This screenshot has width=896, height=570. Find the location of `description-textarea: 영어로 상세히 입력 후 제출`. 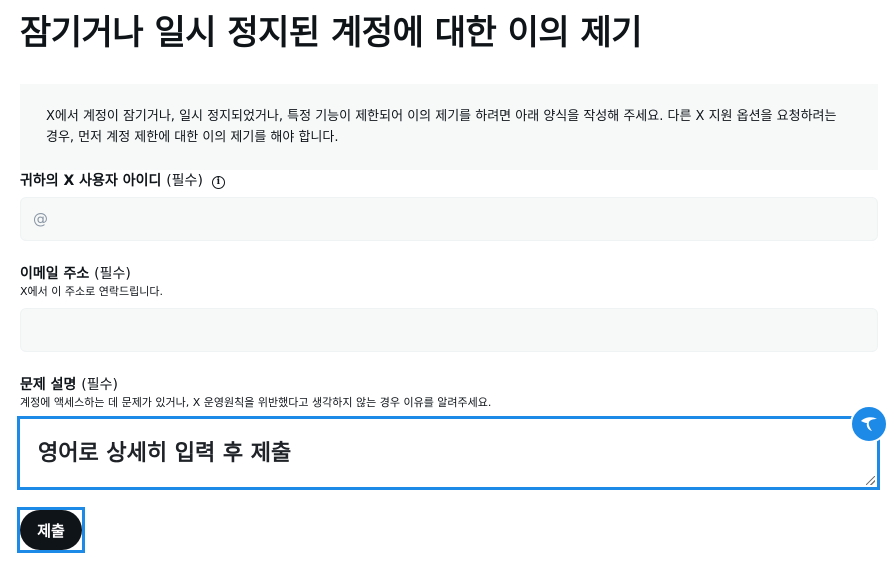

description-textarea: 영어로 상세히 입력 후 제출 is located at coordinates (448, 453).